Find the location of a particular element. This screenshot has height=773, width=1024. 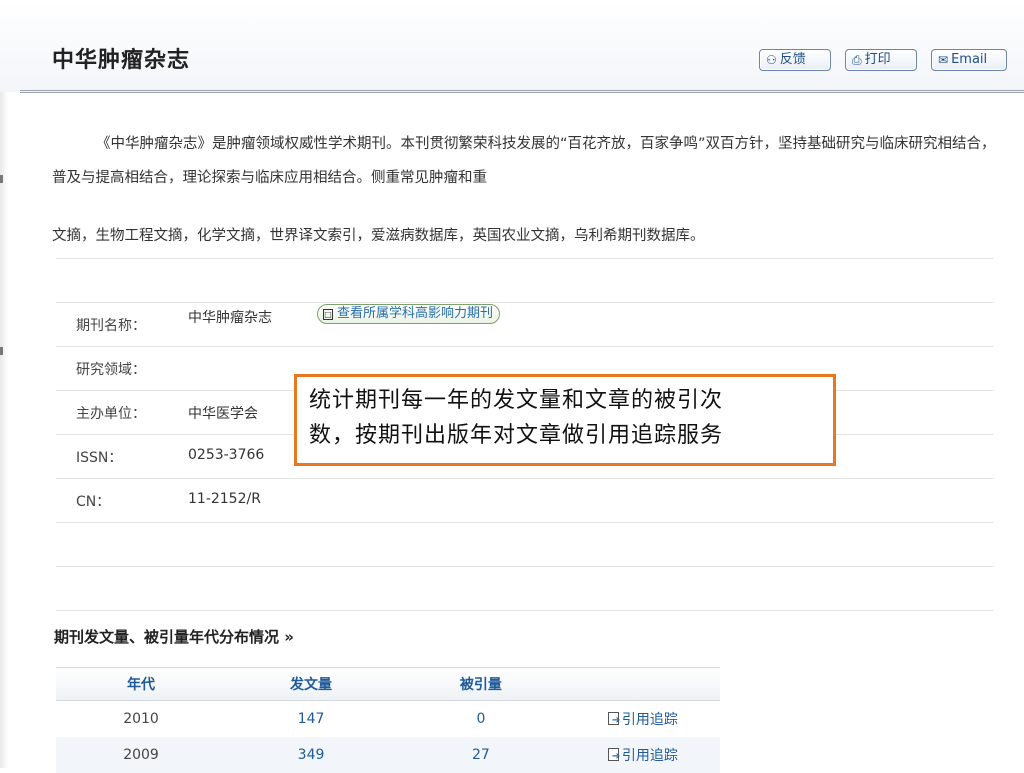

action-cell: 引用追踪 is located at coordinates (642, 718).